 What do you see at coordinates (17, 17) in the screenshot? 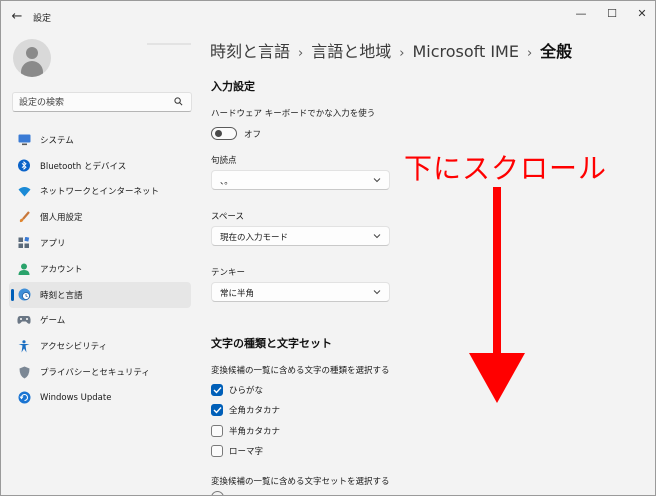
I see `back-arrow-icon: ←` at bounding box center [17, 17].